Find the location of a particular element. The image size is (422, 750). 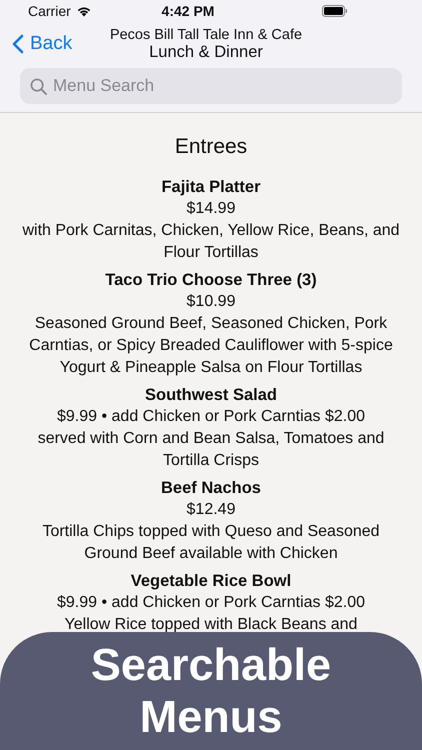

battery-icon is located at coordinates (335, 11).